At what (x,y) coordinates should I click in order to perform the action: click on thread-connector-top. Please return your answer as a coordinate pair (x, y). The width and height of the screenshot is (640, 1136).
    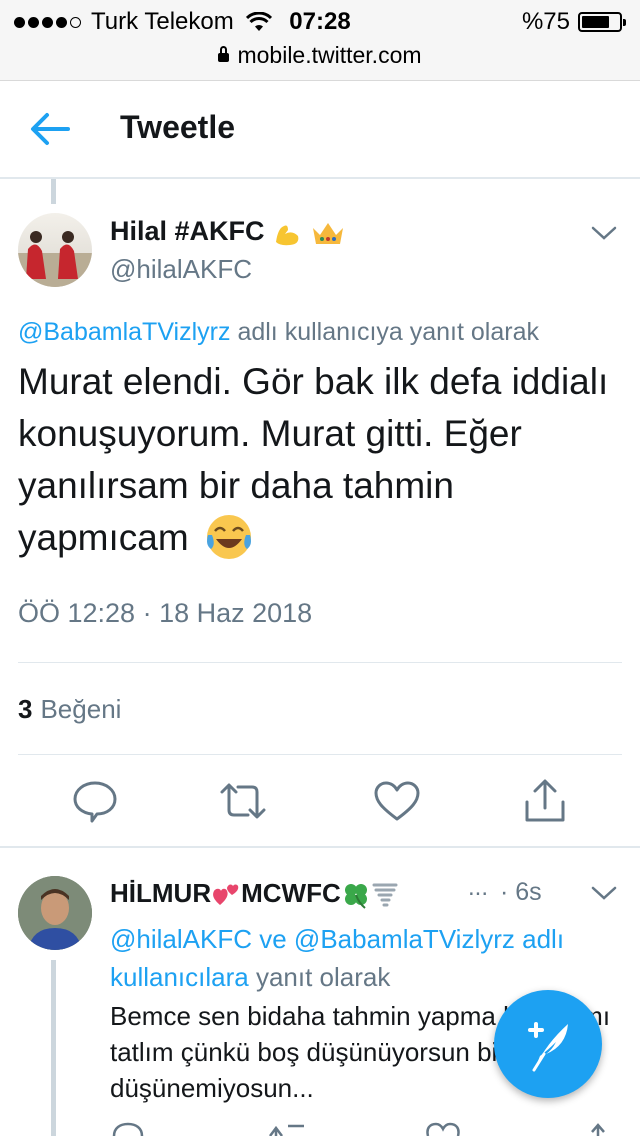
    Looking at the image, I should click on (53, 191).